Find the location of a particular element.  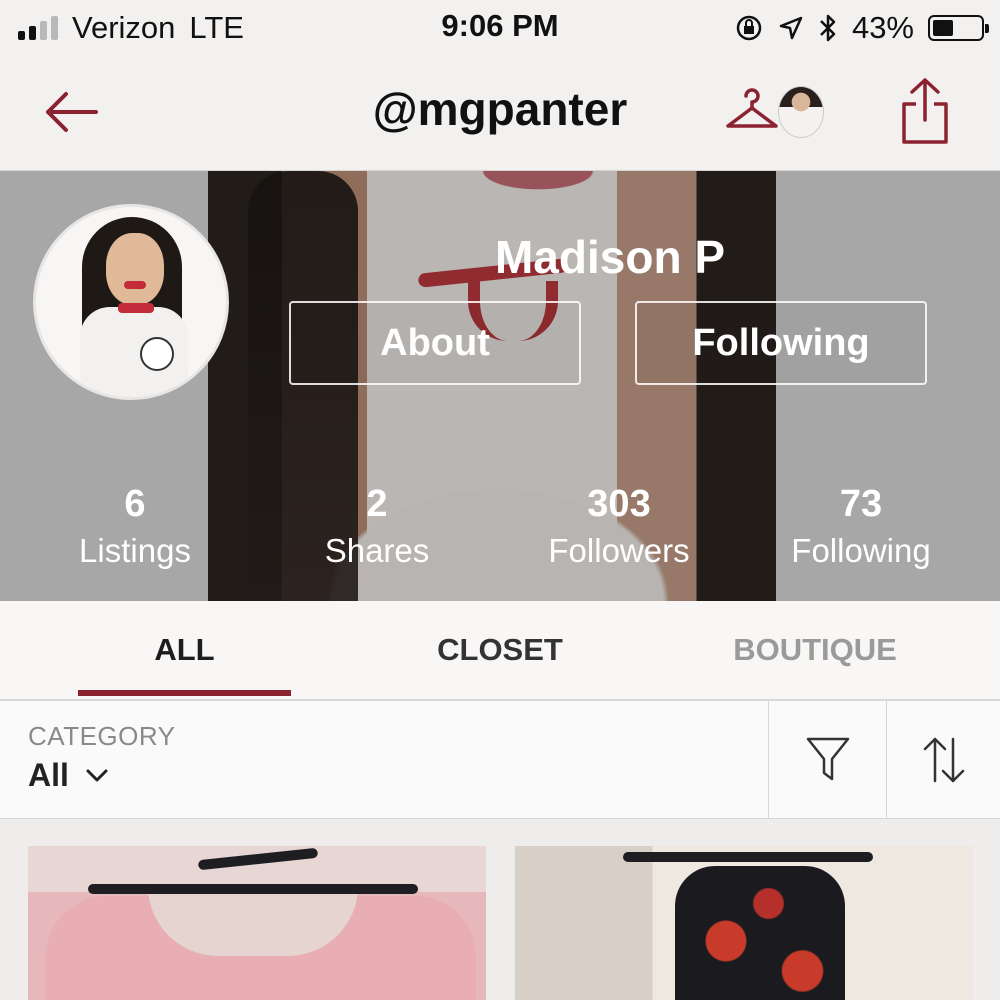

share-icon is located at coordinates (925, 111).